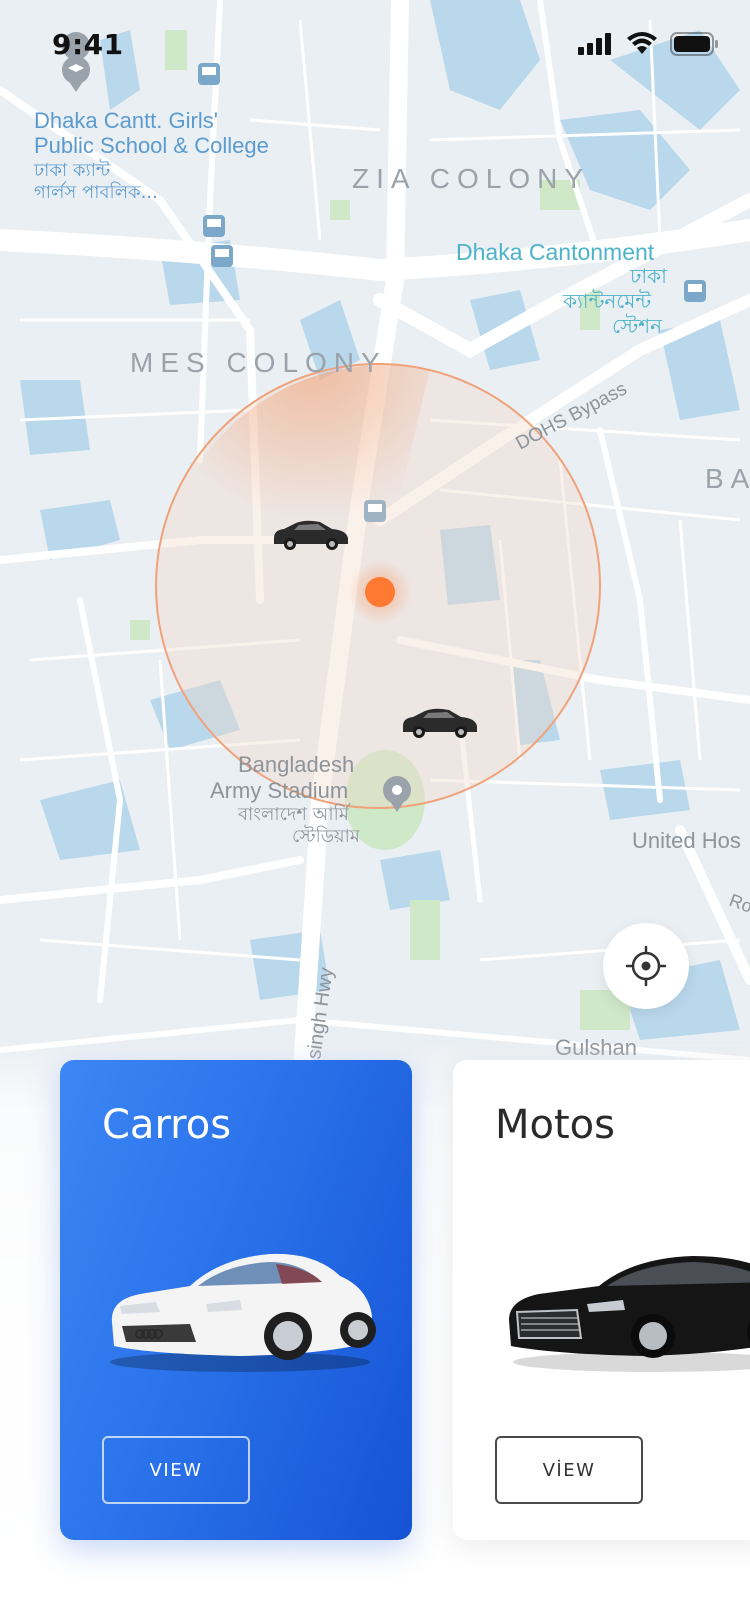 The image size is (750, 1624). What do you see at coordinates (642, 43) in the screenshot?
I see `wifi-icon` at bounding box center [642, 43].